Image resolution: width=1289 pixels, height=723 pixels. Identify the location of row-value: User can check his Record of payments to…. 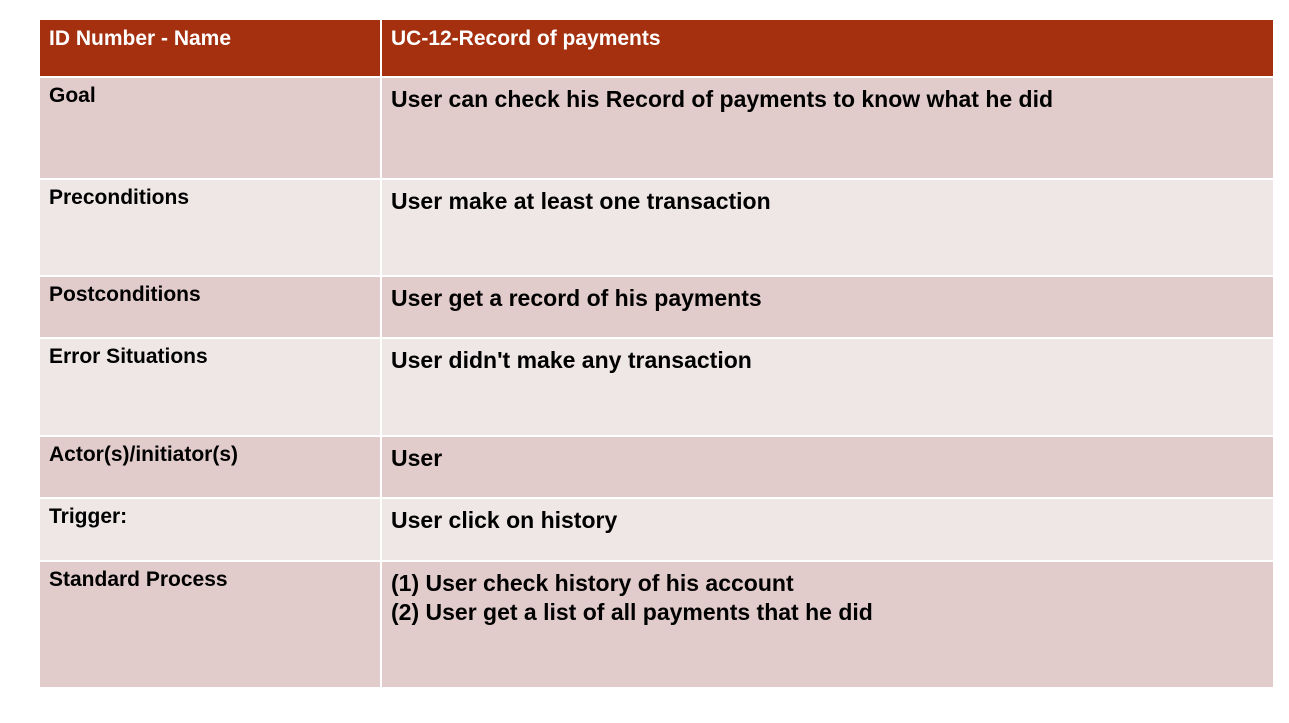
(827, 128).